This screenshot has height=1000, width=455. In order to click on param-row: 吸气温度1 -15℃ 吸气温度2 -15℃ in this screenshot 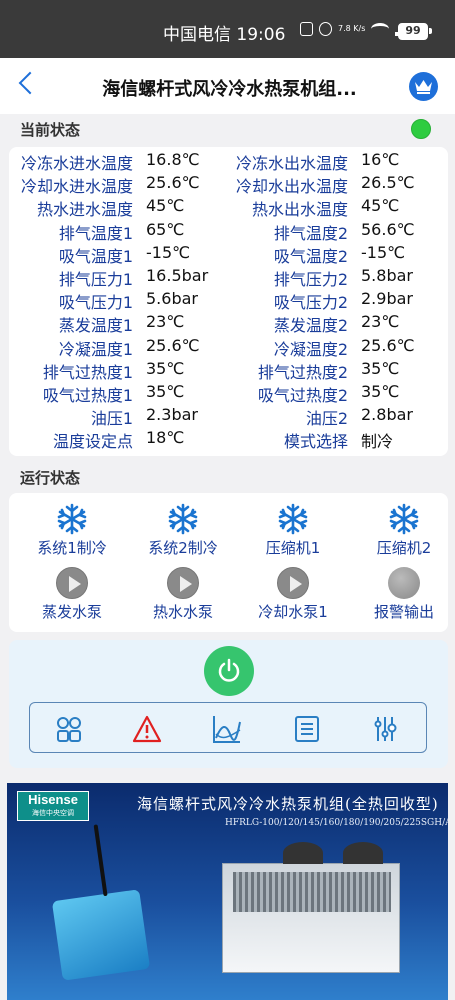, I will do `click(228, 254)`.